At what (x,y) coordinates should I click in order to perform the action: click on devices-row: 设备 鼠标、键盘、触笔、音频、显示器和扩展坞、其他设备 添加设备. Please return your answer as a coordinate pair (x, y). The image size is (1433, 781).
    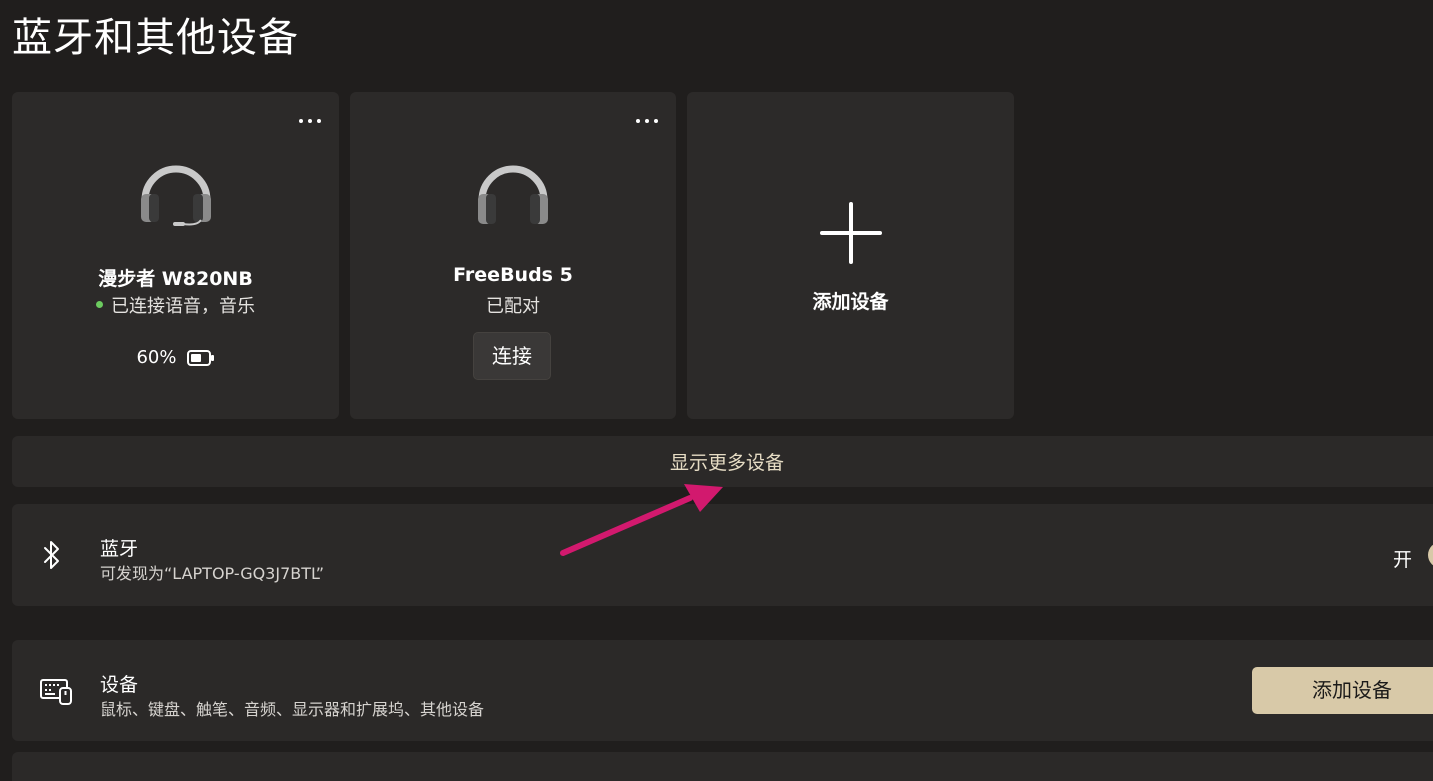
    Looking at the image, I should click on (722, 690).